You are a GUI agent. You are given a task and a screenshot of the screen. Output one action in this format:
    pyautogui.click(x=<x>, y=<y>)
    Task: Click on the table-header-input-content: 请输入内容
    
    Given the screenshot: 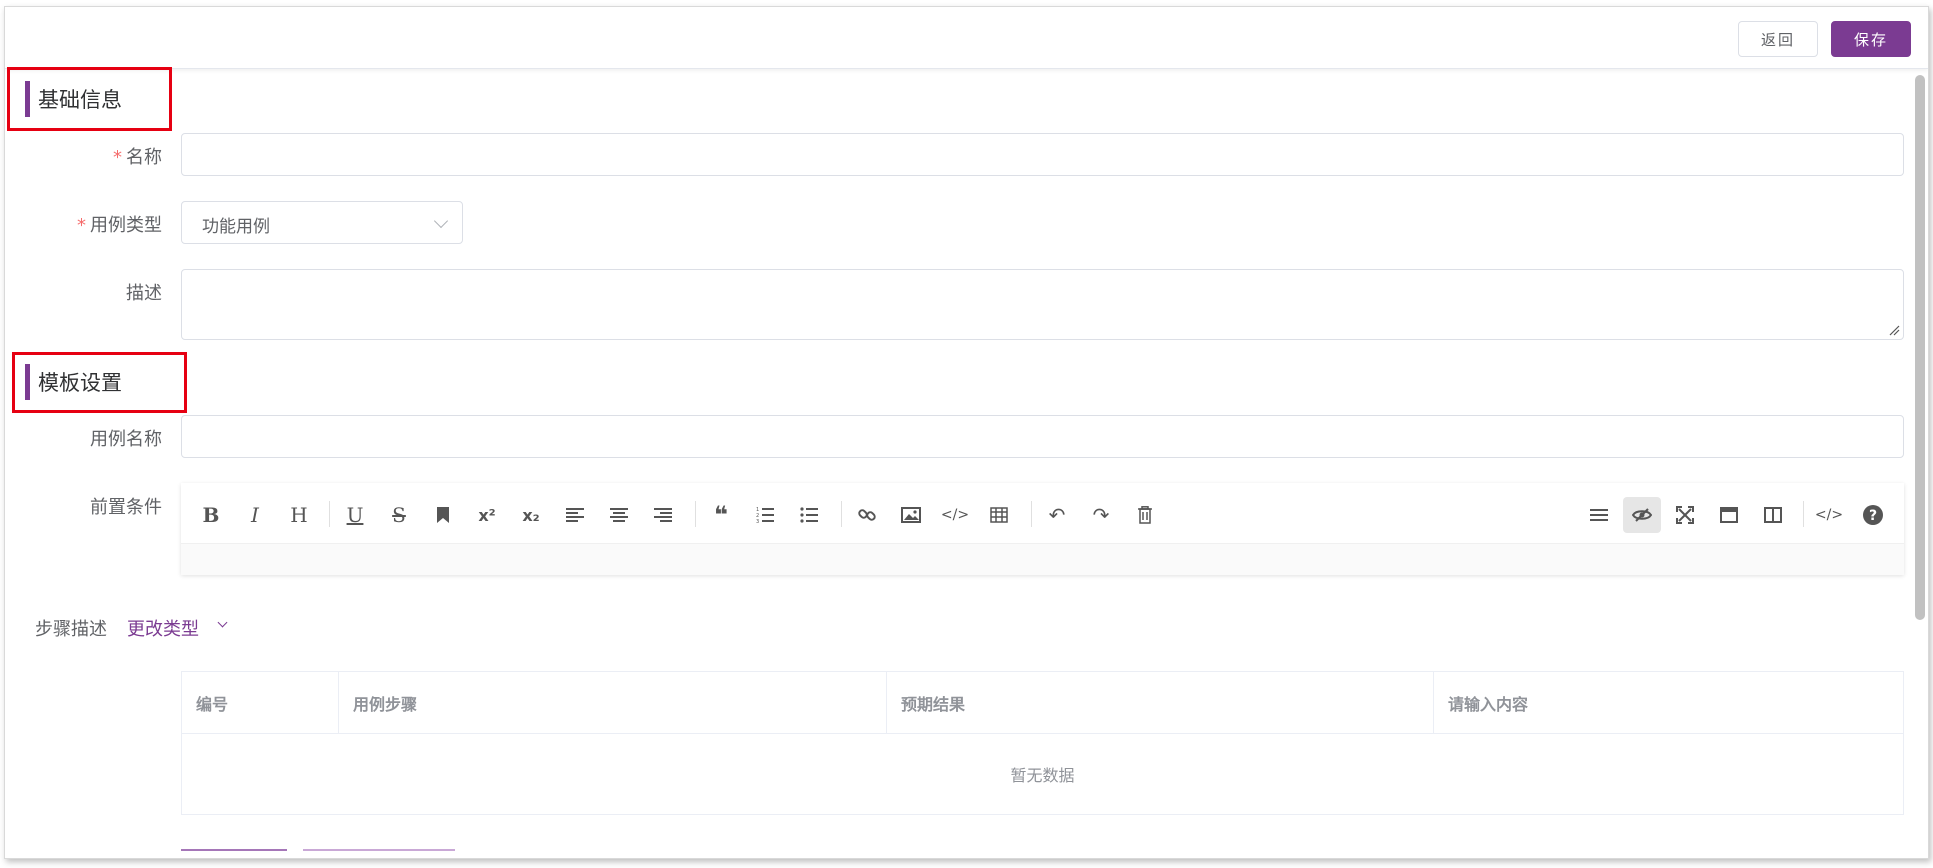 What is the action you would take?
    pyautogui.click(x=1668, y=703)
    